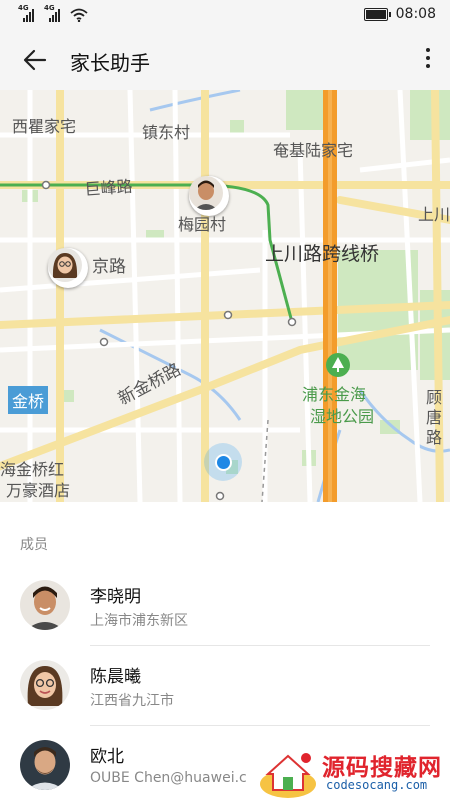 The image size is (450, 806). I want to click on map-label-gutang: 顾唐路, so click(434, 417).